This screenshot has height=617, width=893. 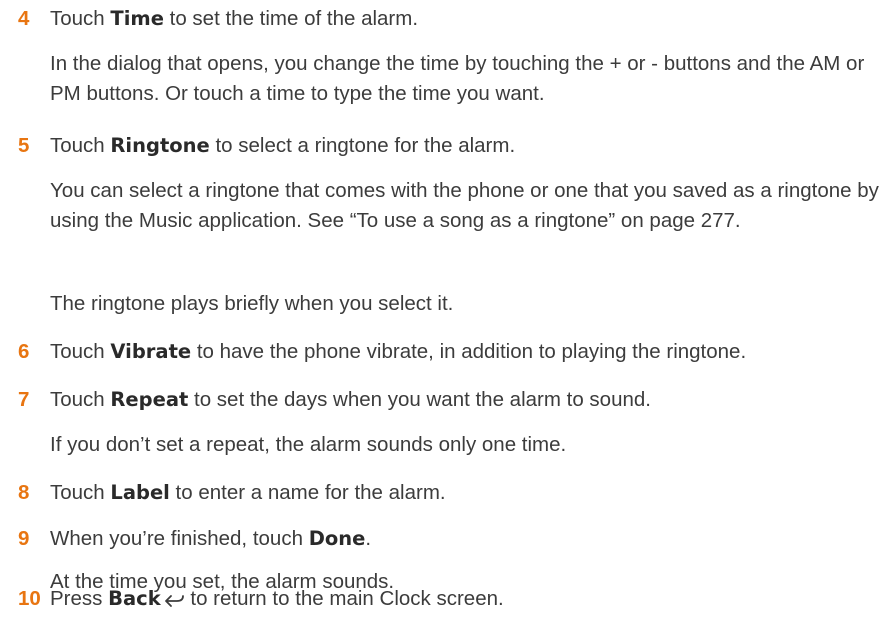 What do you see at coordinates (24, 351) in the screenshot?
I see `step-number: 6` at bounding box center [24, 351].